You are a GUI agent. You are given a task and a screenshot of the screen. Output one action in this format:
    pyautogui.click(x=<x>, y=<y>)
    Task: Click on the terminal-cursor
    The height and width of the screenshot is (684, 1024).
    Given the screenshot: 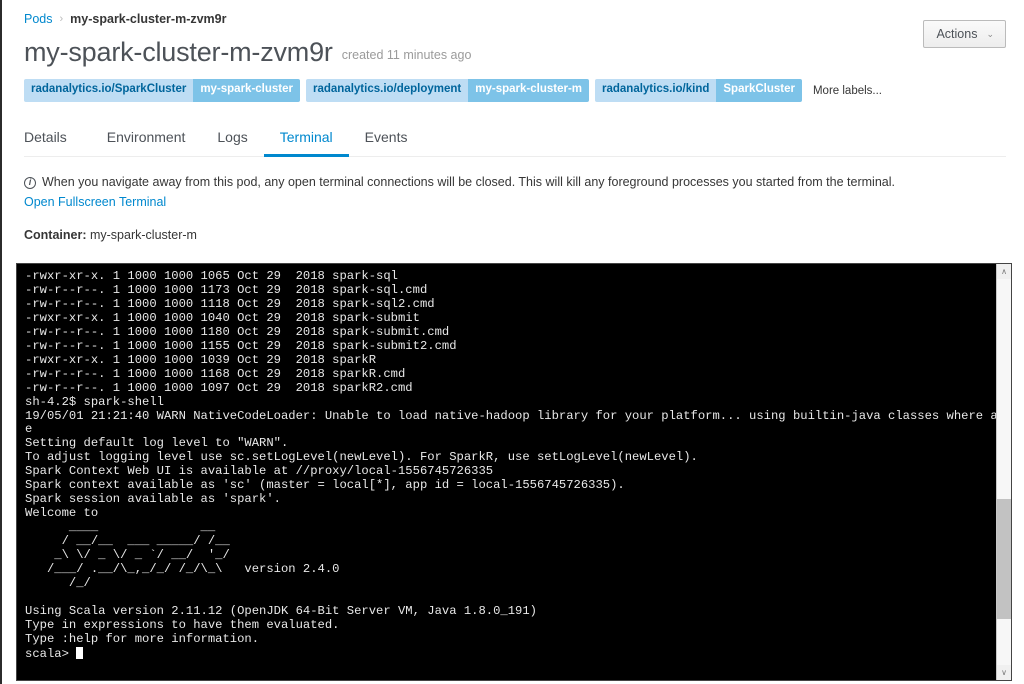 What is the action you would take?
    pyautogui.click(x=80, y=652)
    